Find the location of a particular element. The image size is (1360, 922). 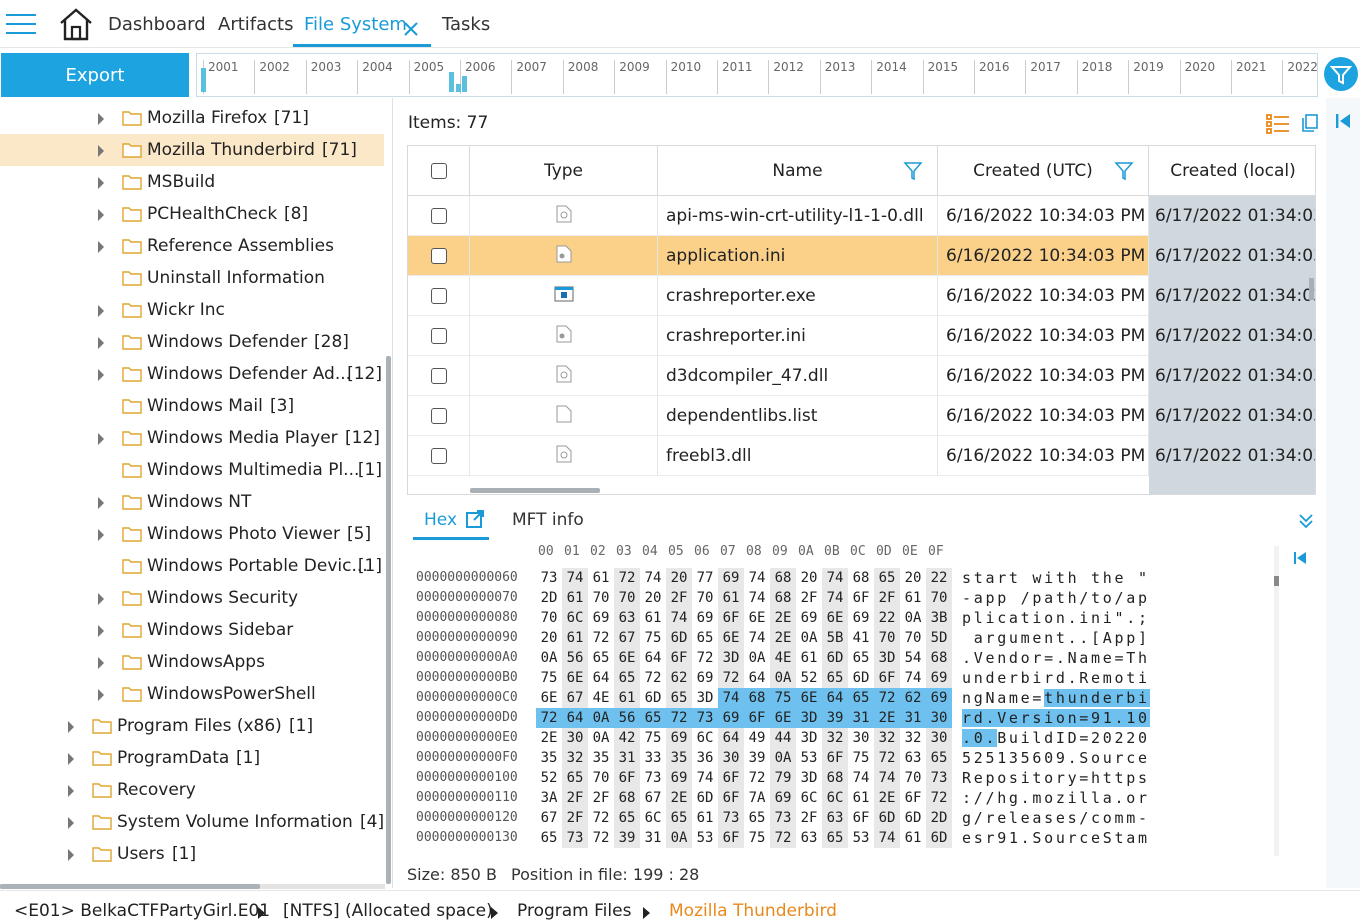

hex-byte: 5D is located at coordinates (939, 638).